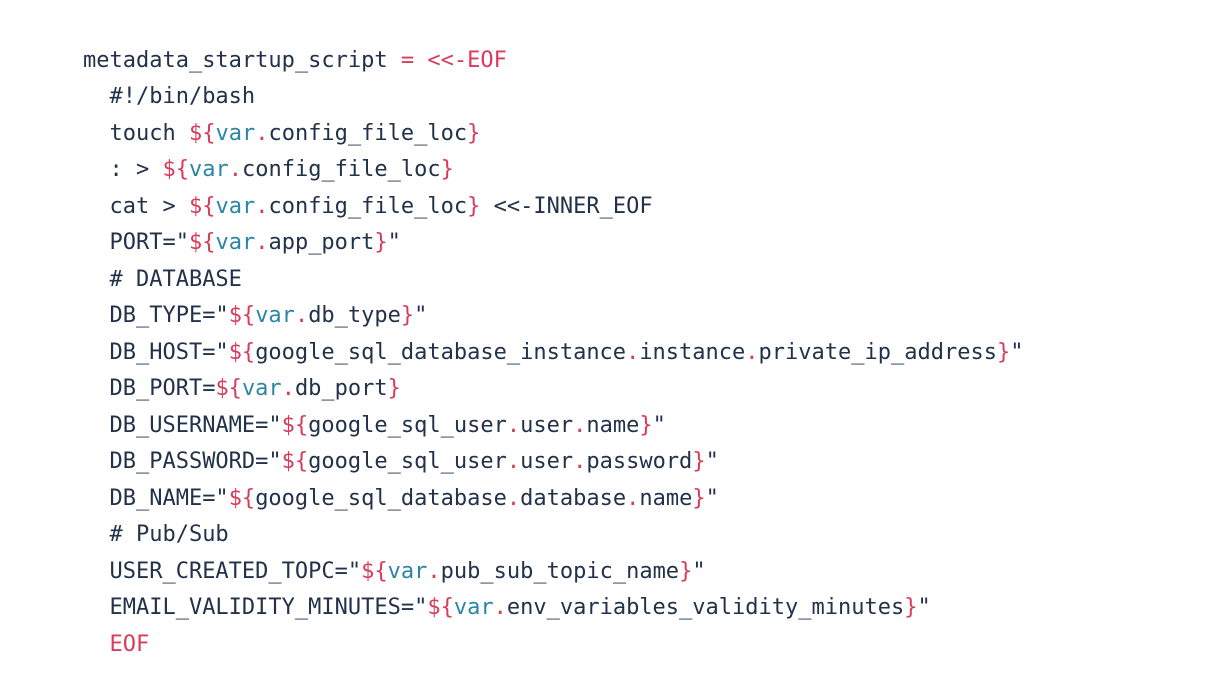  What do you see at coordinates (692, 352) in the screenshot?
I see `code-token: instance` at bounding box center [692, 352].